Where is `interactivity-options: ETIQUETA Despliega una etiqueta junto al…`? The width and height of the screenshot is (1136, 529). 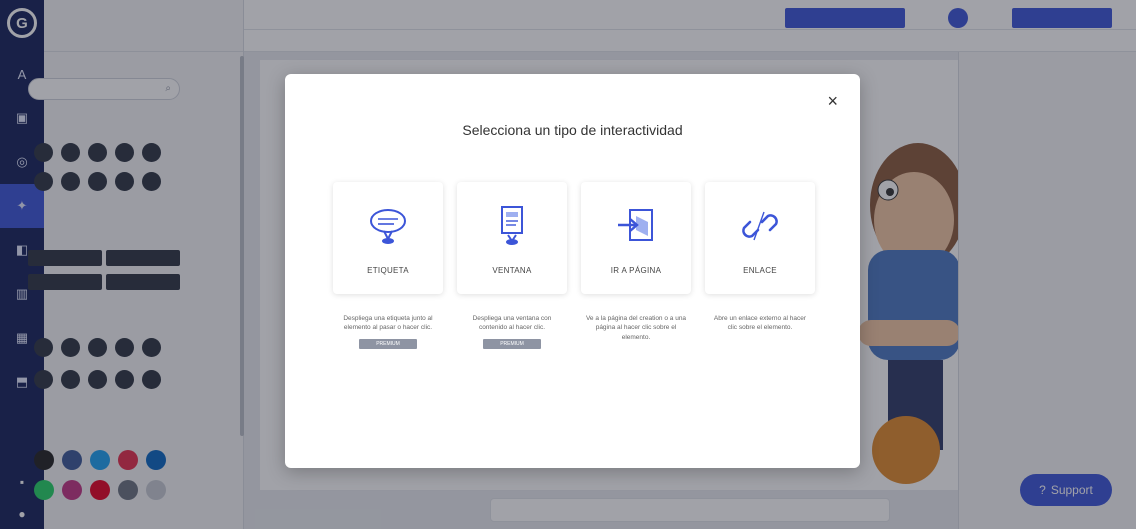
interactivity-options: ETIQUETA Despliega una etiqueta junto al… is located at coordinates (574, 265).